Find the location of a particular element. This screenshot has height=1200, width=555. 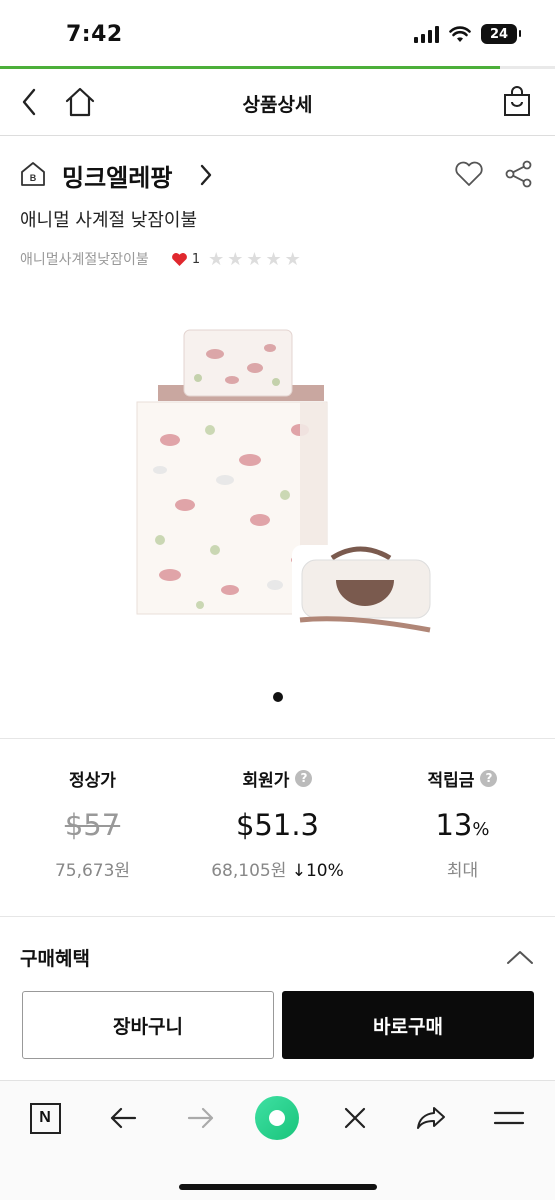

product-meta-row: 애니멀사계절낮잠이불 1 ★ ★ ★ ★ ★ is located at coordinates (160, 259).